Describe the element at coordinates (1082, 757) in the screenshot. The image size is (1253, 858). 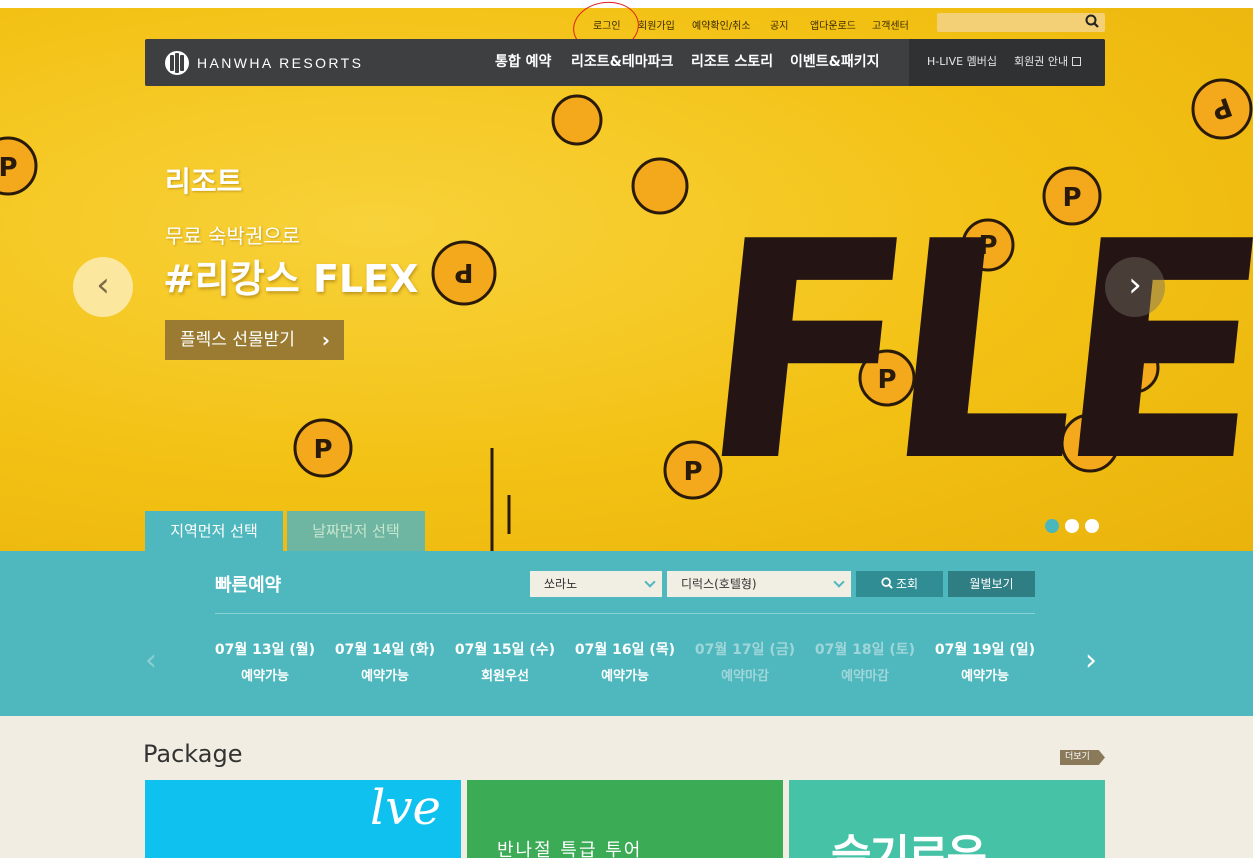
I see `more-button: 더보기` at that location.